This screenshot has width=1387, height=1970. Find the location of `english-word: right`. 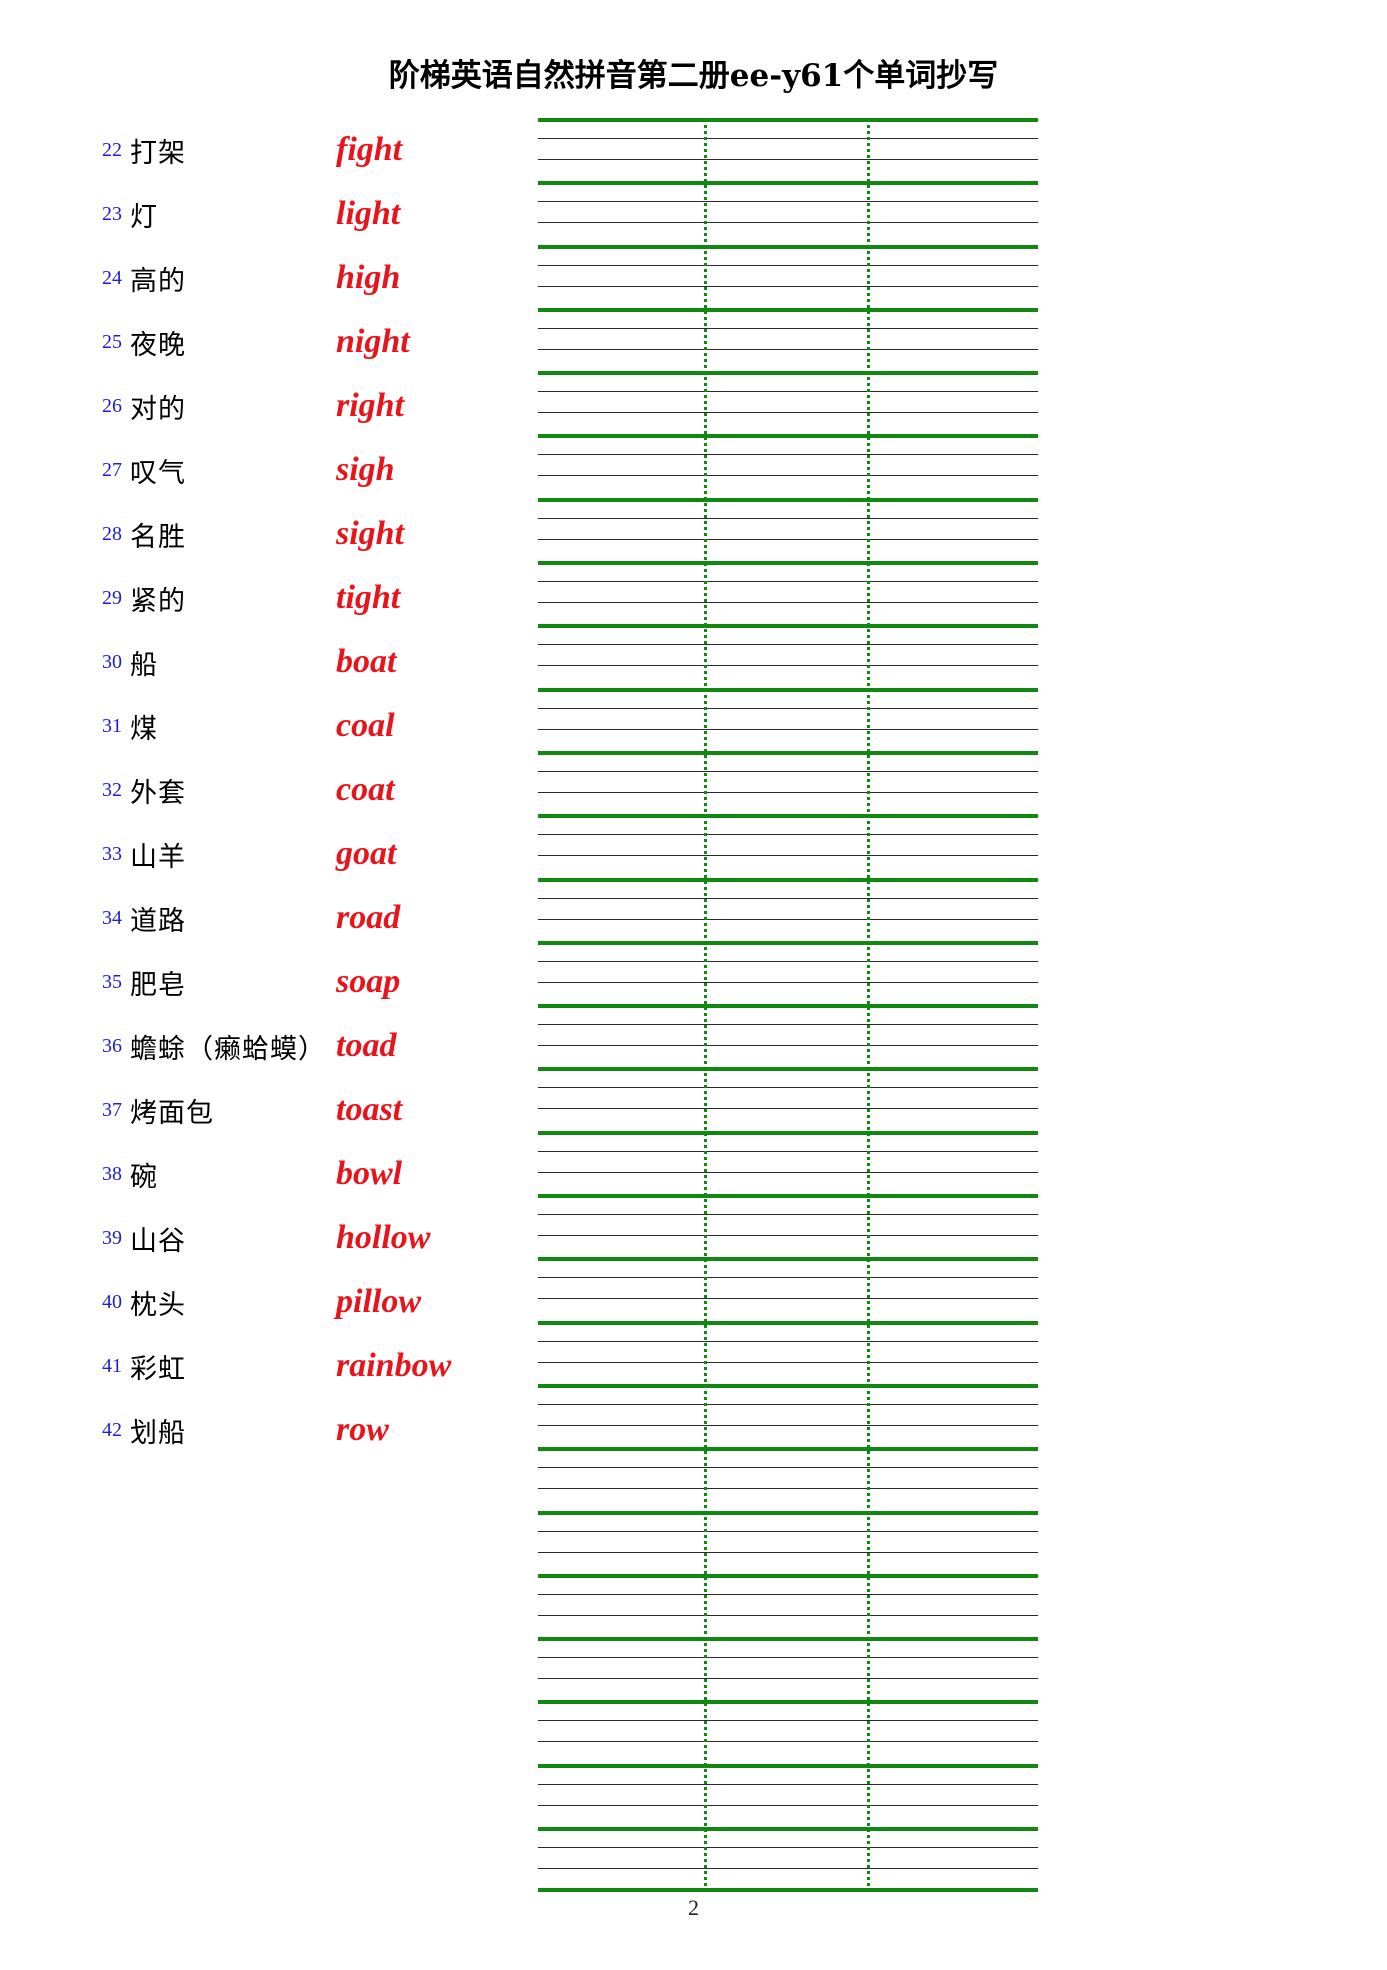

english-word: right is located at coordinates (370, 405).